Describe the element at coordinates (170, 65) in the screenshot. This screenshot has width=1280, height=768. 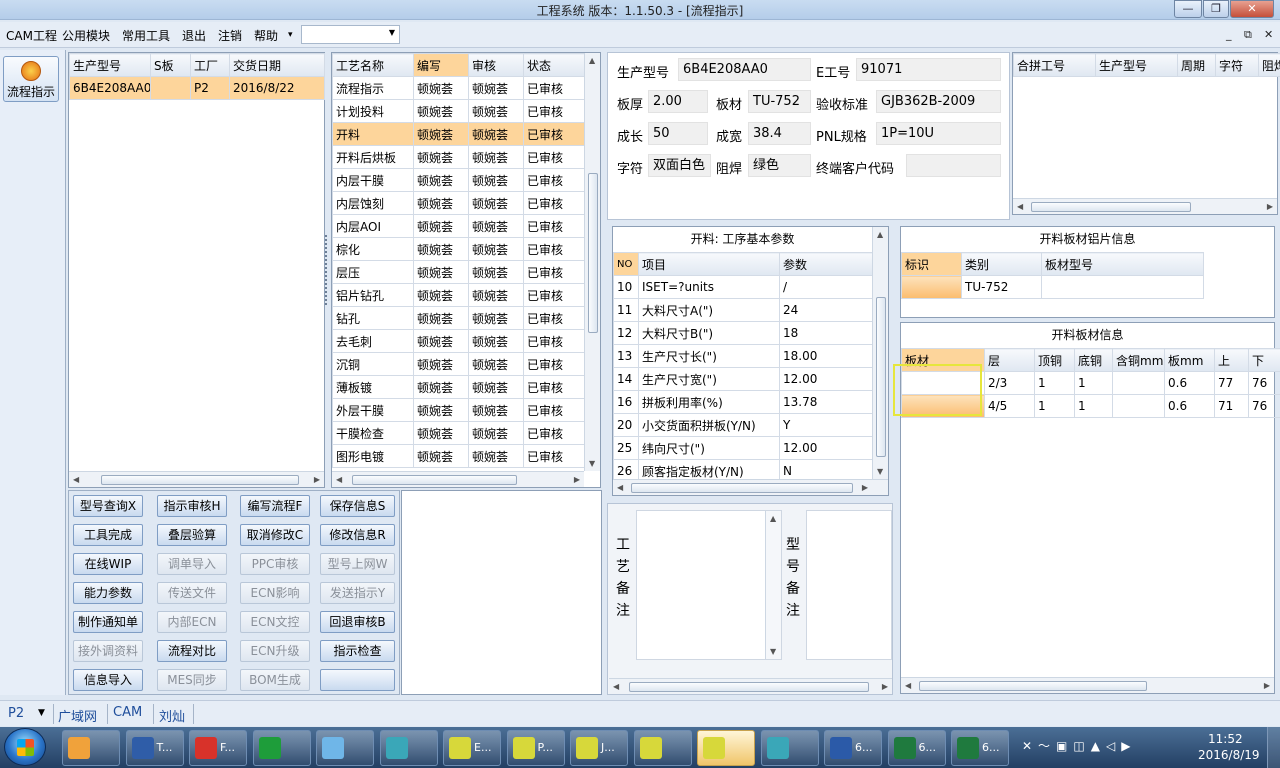
I see `column-header: S板` at that location.